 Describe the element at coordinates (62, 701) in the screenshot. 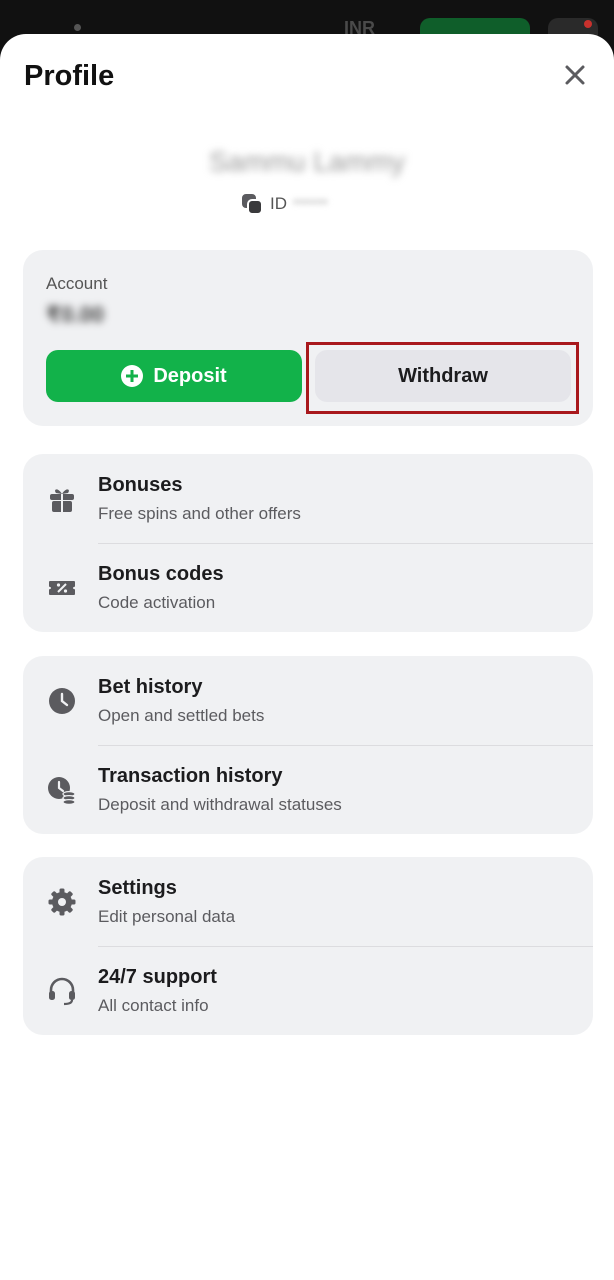

I see `clock-icon` at that location.